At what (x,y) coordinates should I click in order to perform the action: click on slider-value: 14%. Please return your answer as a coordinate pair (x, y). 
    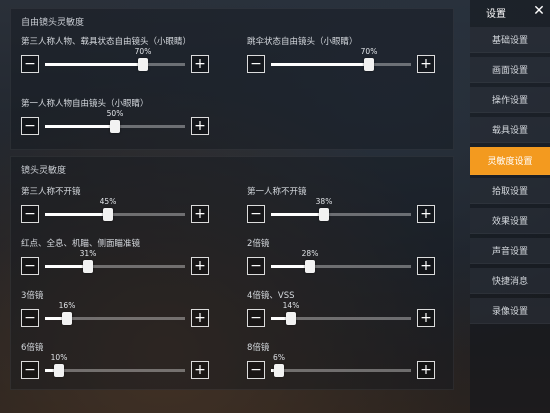
    Looking at the image, I should click on (291, 305).